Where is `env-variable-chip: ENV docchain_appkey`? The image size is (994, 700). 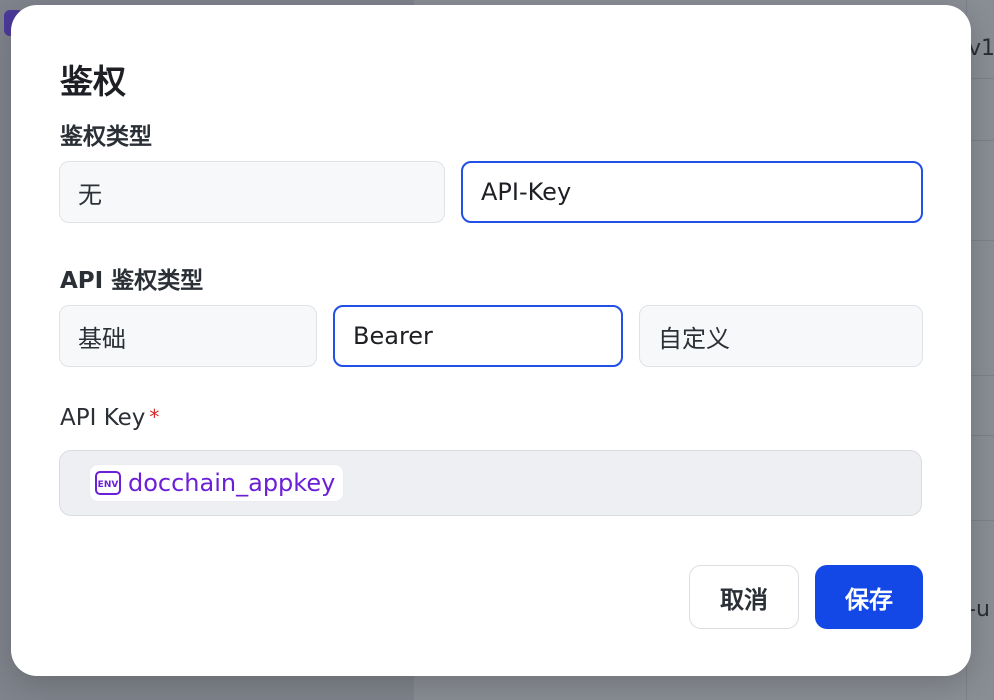
env-variable-chip: ENV docchain_appkey is located at coordinates (217, 483).